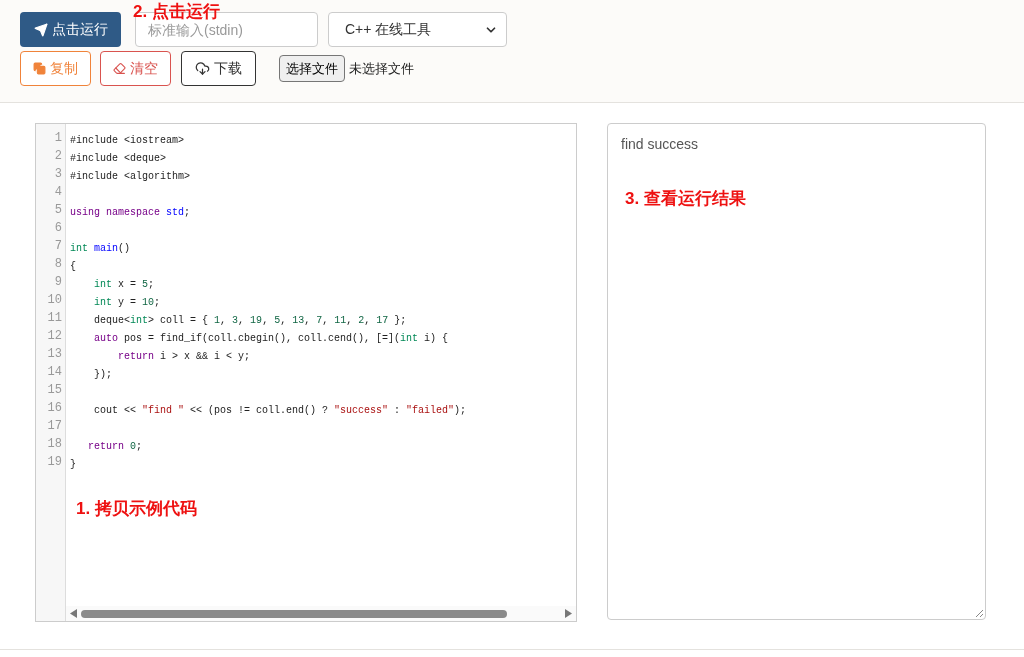  What do you see at coordinates (118, 158) in the screenshot?
I see `code-line: #include <deque>` at bounding box center [118, 158].